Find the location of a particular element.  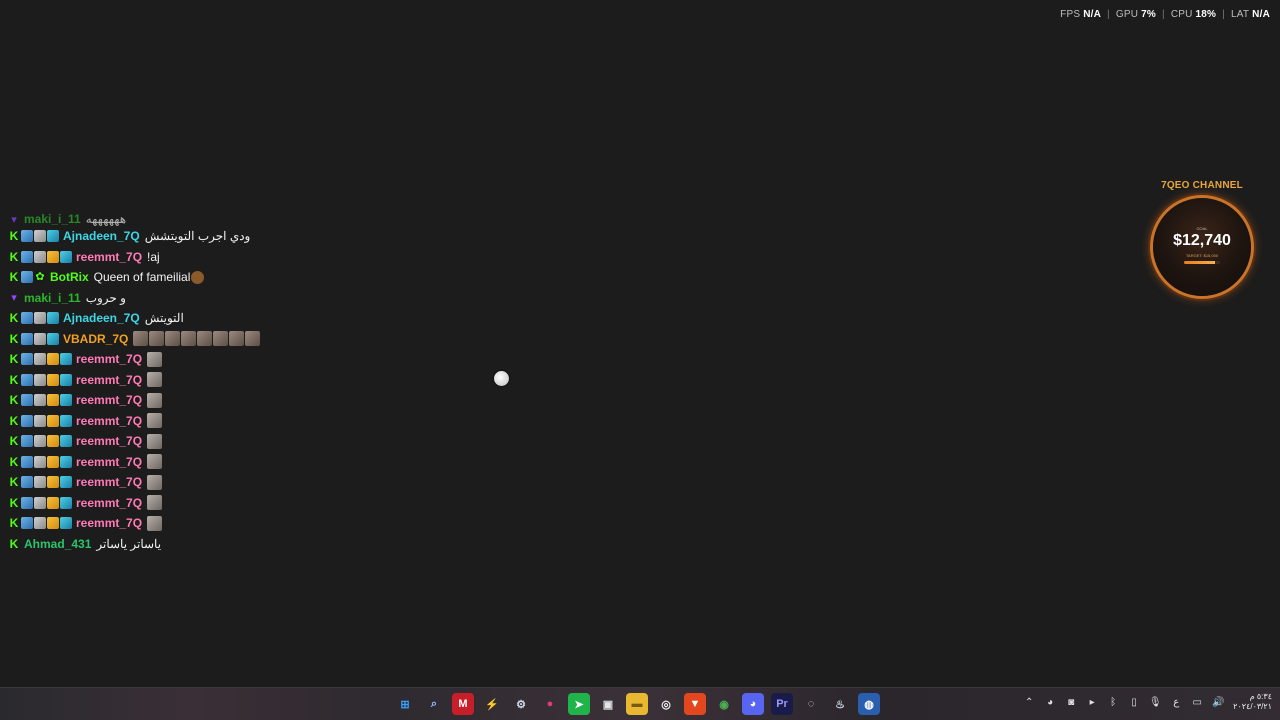

clock: ٥:٣٤ م ٢٠٢٤/٠٣/٢١ is located at coordinates (1252, 702).